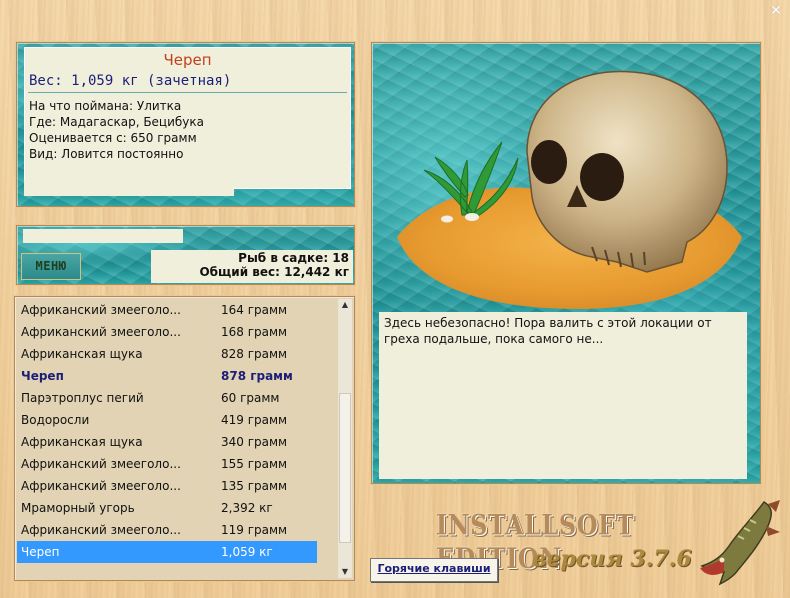 Image resolution: width=790 pixels, height=598 pixels. I want to click on catch-item-weight: 164 грамм, so click(254, 310).